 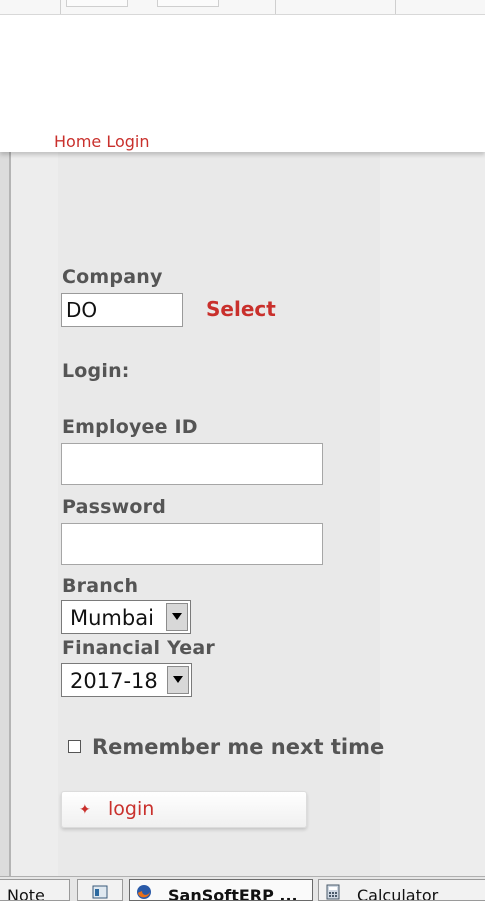 I want to click on financial-year-select: 2017-18, so click(x=126, y=680).